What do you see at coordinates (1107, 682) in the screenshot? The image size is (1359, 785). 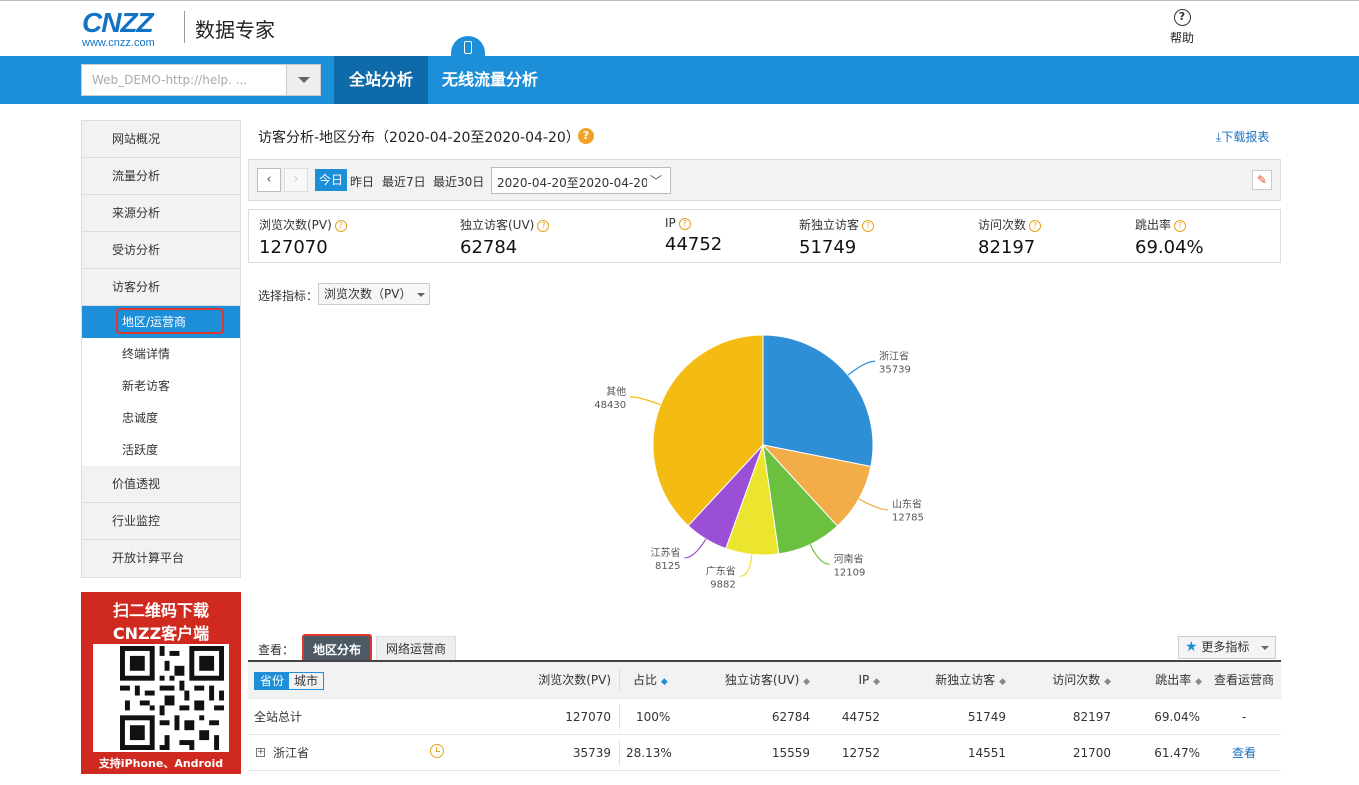 I see `sort-icon: ◆` at bounding box center [1107, 682].